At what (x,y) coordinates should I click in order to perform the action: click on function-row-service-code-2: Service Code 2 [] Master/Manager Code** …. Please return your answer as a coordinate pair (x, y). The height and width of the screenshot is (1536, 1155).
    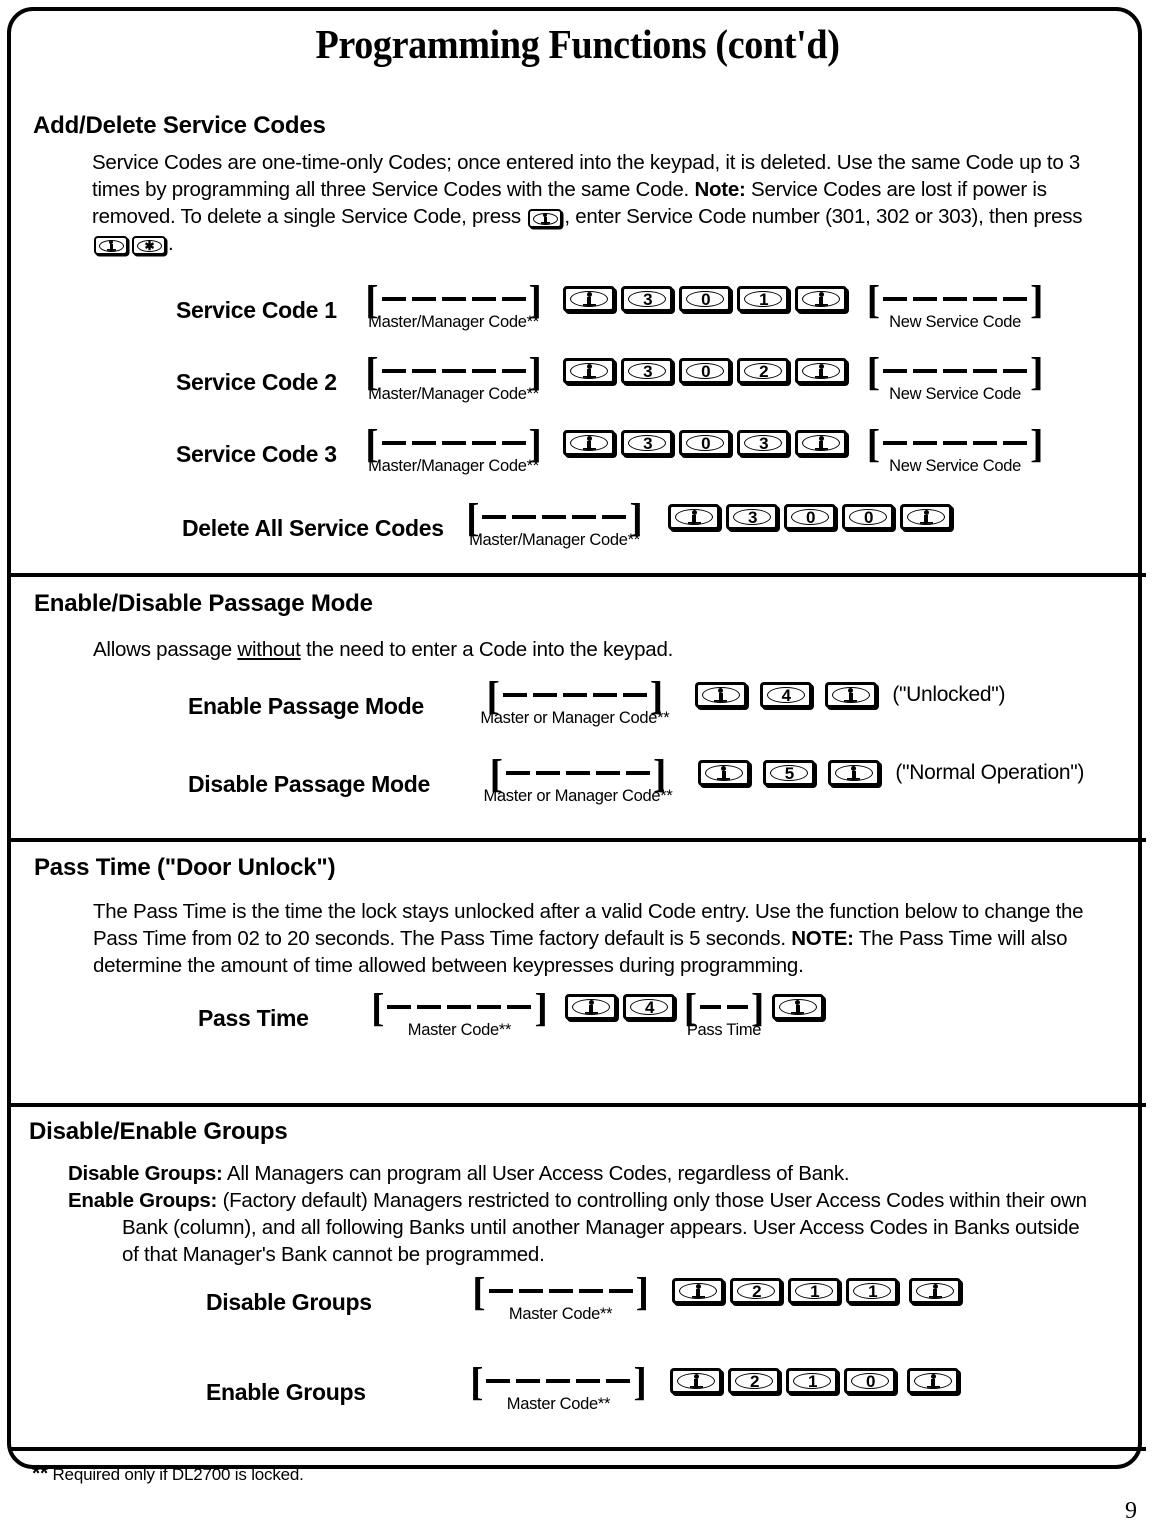
    Looking at the image, I should click on (610, 377).